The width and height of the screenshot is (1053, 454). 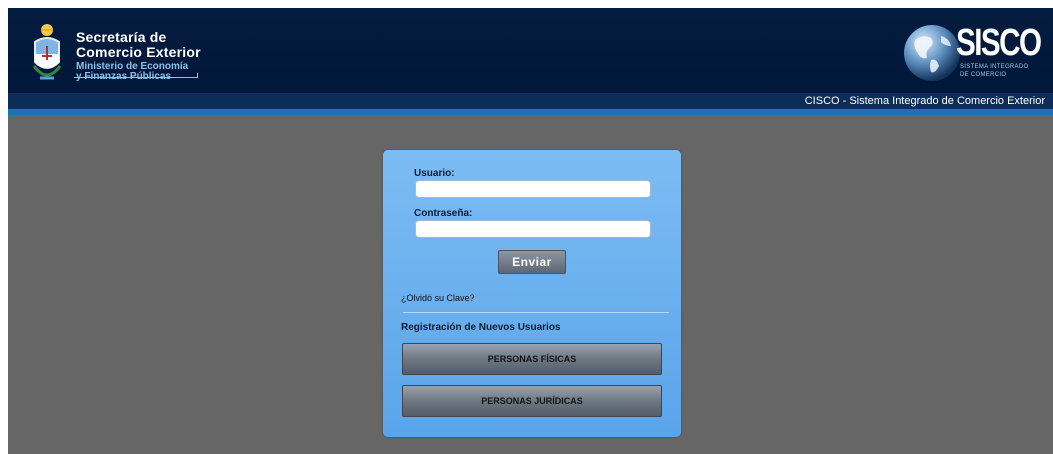 I want to click on password-label: Contraseña:, so click(x=443, y=213).